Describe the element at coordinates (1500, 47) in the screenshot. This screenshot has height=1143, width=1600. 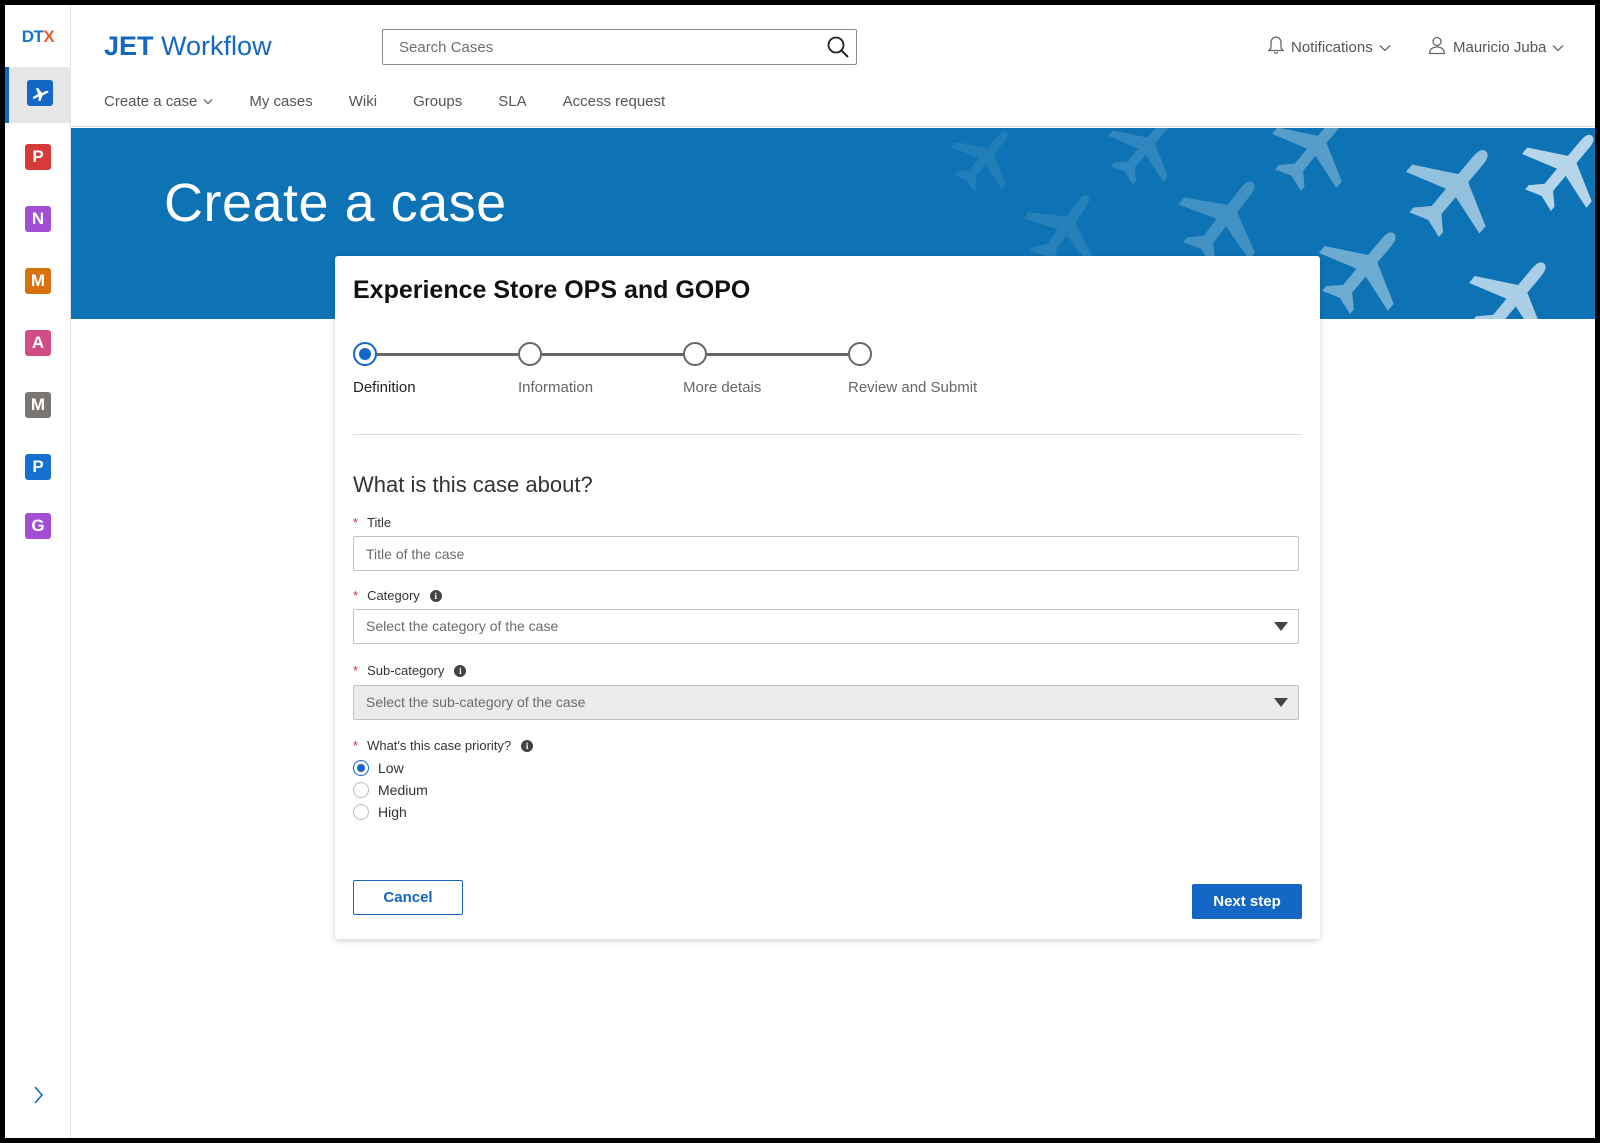
I see `user-name: Mauricio Juba` at that location.